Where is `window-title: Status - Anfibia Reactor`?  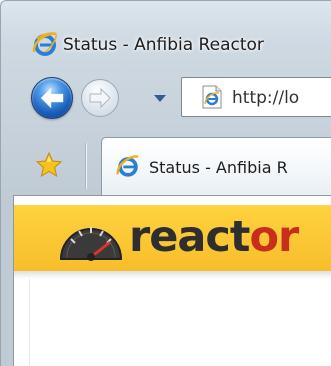 window-title: Status - Anfibia Reactor is located at coordinates (163, 45).